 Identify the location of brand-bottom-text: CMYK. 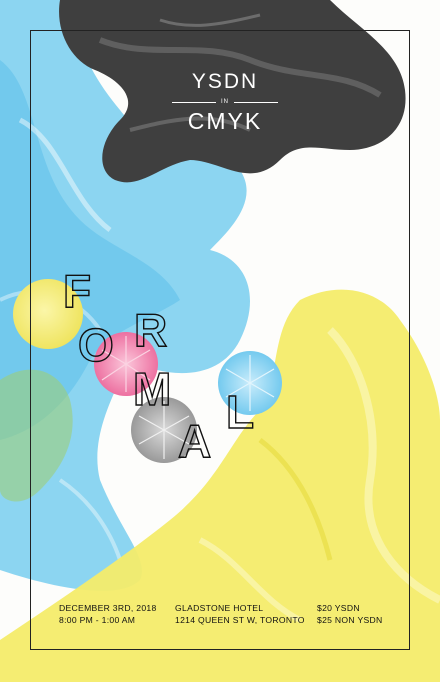
(225, 121).